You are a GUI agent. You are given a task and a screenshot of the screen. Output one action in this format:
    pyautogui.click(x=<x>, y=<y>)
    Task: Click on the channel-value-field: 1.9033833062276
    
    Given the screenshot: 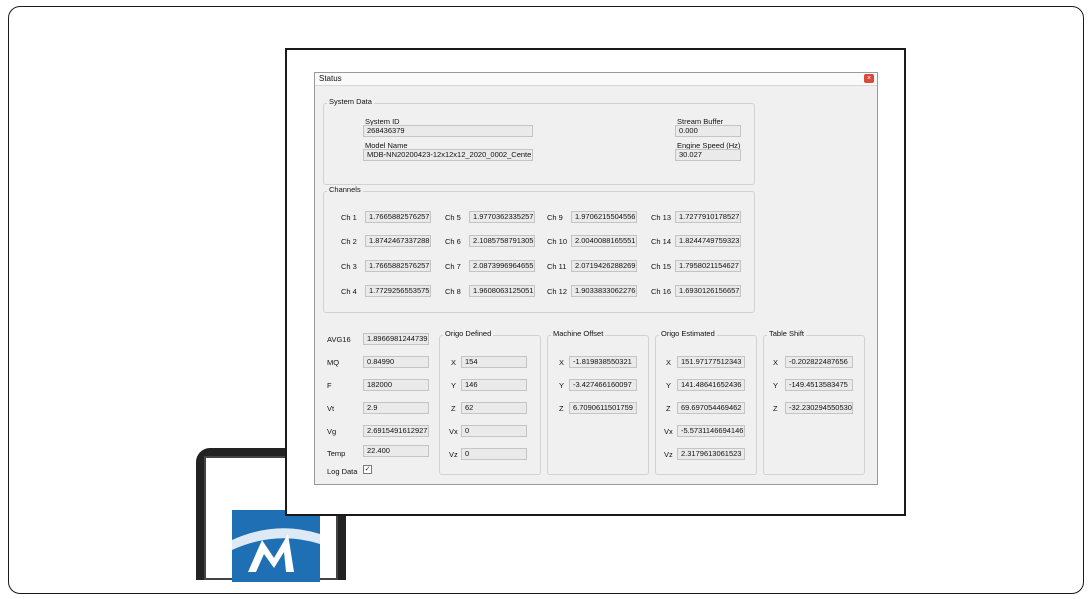 What is the action you would take?
    pyautogui.click(x=604, y=291)
    